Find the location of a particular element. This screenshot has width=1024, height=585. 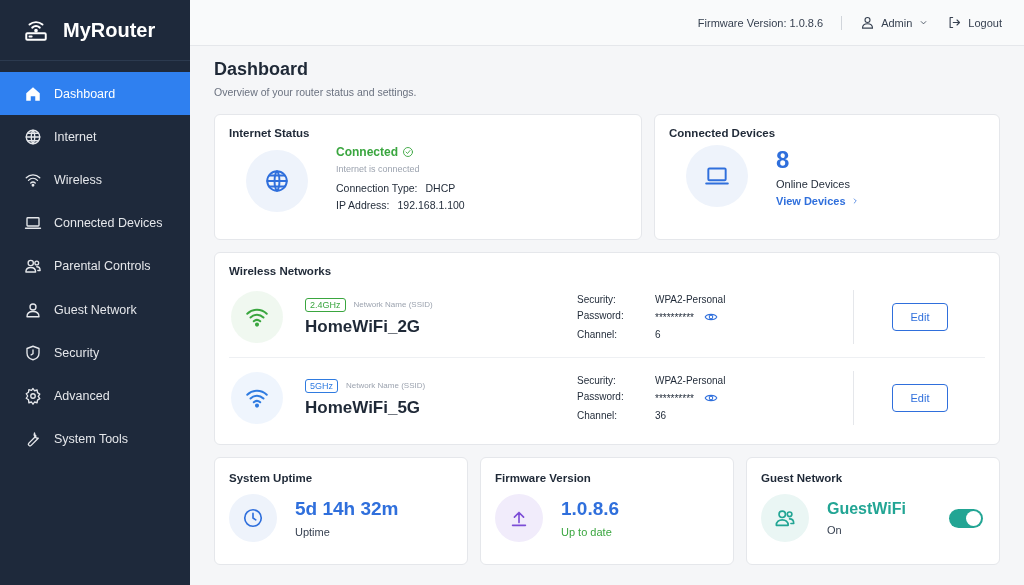

check-circle-icon is located at coordinates (408, 152).